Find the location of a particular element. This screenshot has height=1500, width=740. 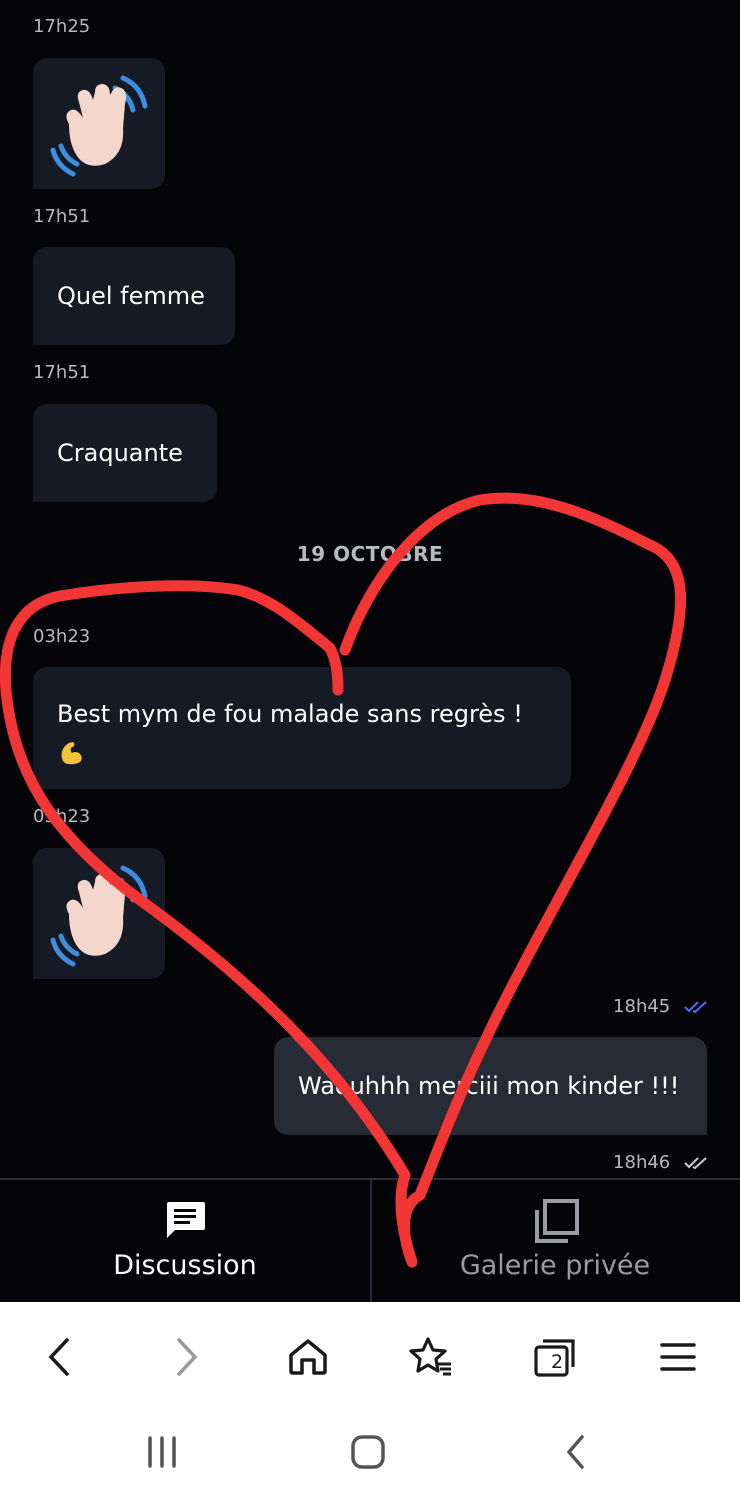

message-text: Quel femme is located at coordinates (131, 296).